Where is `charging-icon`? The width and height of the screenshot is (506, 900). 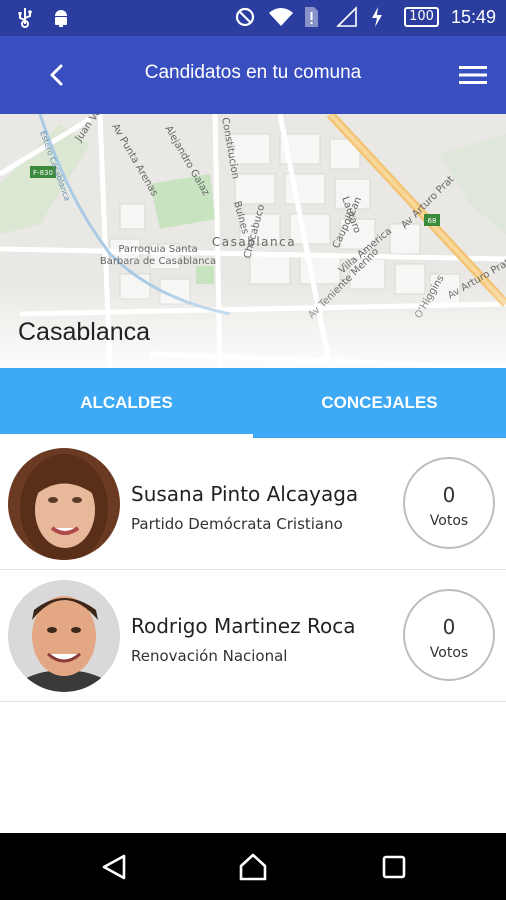
charging-icon is located at coordinates (381, 17).